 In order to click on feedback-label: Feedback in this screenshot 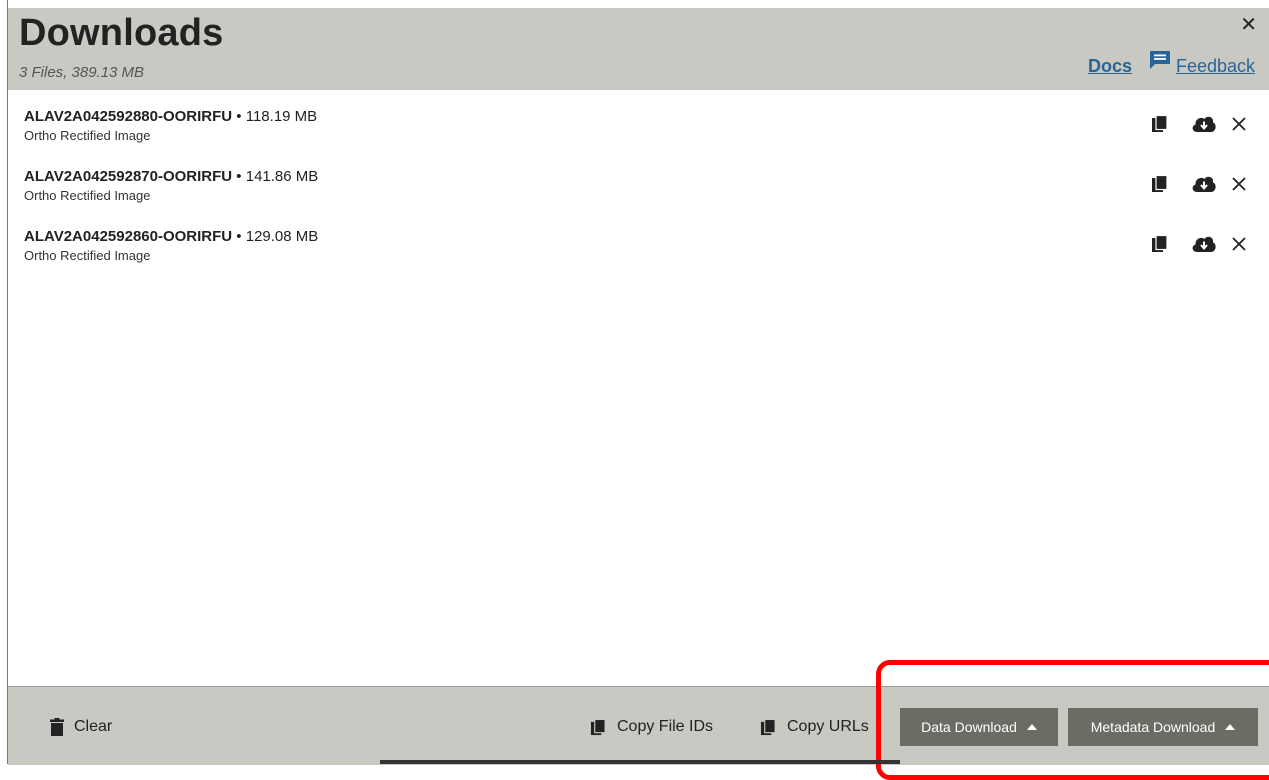, I will do `click(1216, 66)`.